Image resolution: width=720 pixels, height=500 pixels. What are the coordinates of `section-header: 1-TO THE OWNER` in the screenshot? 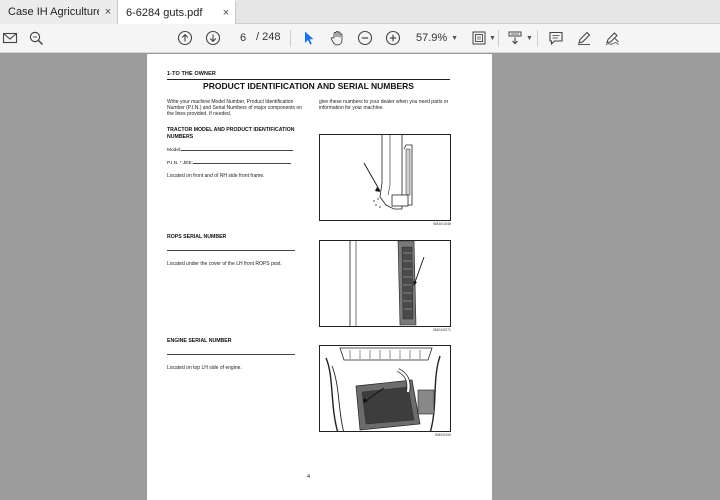 It's located at (191, 74).